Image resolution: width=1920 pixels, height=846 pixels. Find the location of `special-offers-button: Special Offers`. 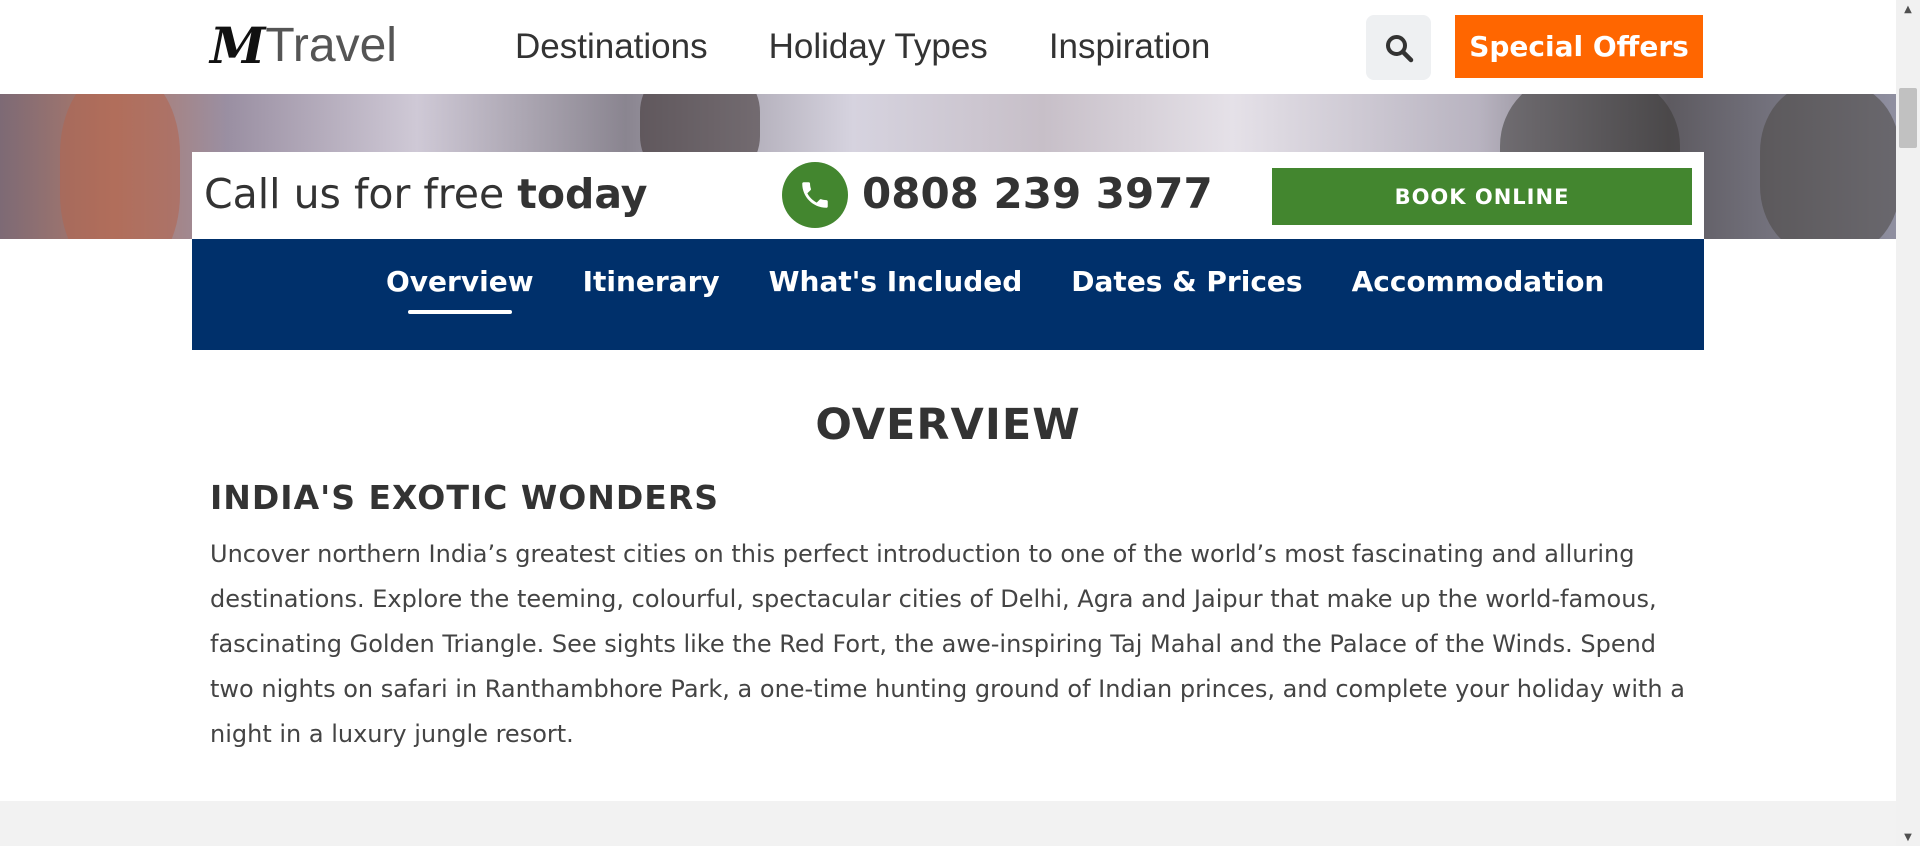

special-offers-button: Special Offers is located at coordinates (1579, 46).